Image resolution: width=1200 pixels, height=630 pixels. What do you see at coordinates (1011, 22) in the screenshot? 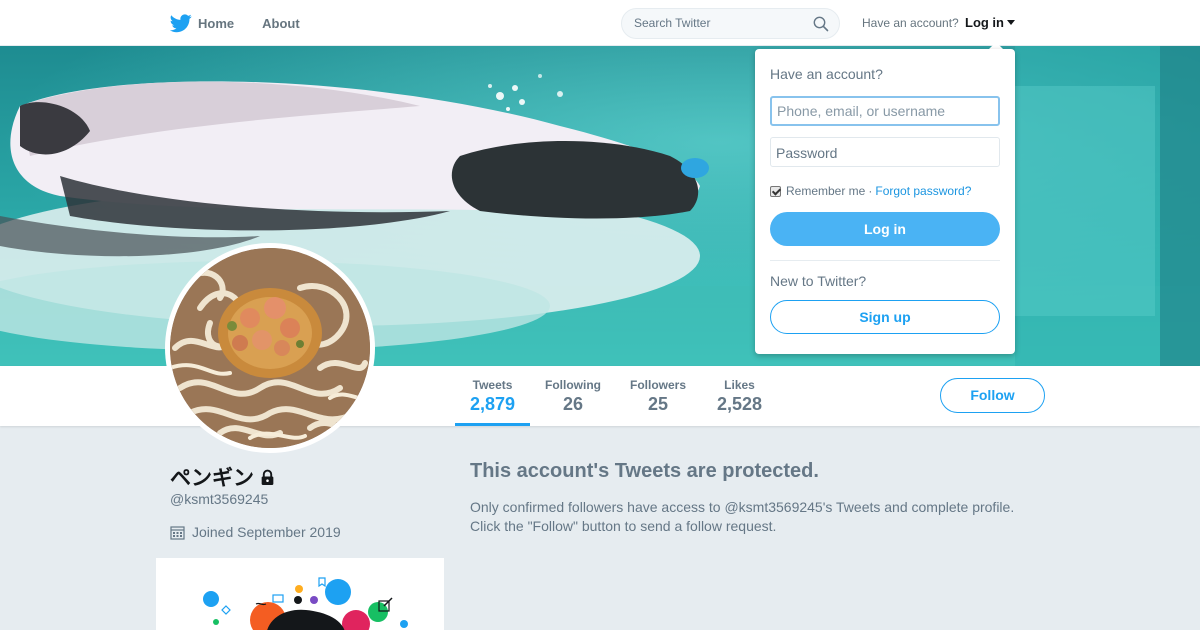
I see `caret-down-icon` at bounding box center [1011, 22].